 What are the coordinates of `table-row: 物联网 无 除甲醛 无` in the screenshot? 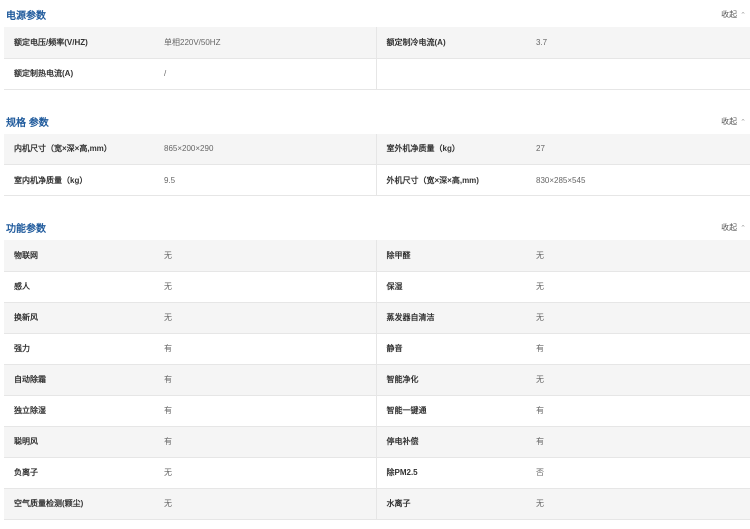 It's located at (377, 256).